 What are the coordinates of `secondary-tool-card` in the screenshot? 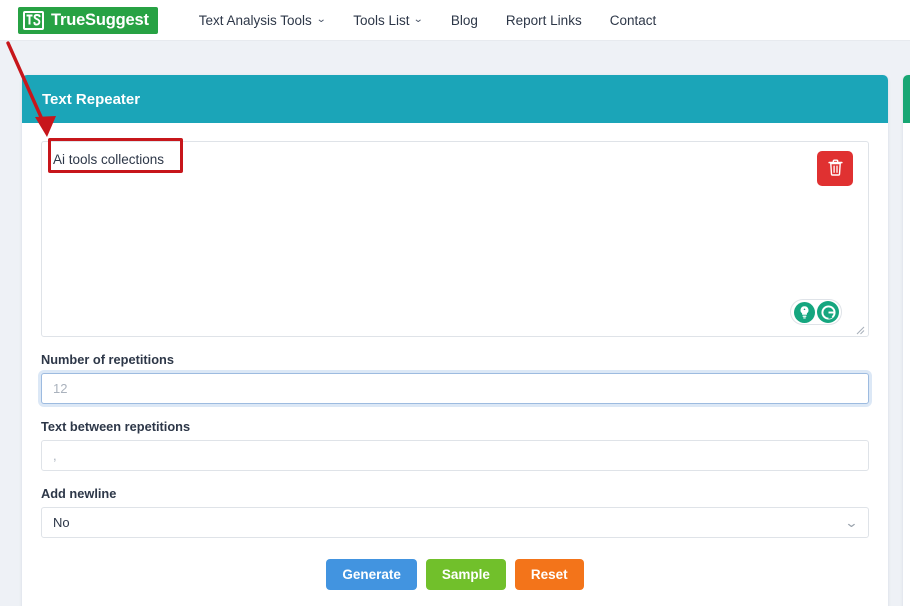 It's located at (906, 340).